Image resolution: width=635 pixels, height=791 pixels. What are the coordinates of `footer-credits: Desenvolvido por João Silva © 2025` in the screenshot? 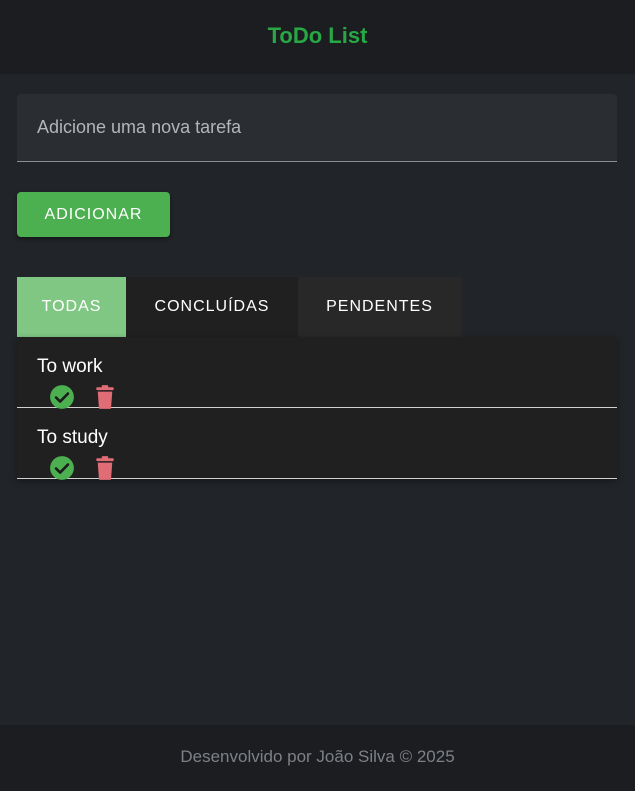 It's located at (317, 756).